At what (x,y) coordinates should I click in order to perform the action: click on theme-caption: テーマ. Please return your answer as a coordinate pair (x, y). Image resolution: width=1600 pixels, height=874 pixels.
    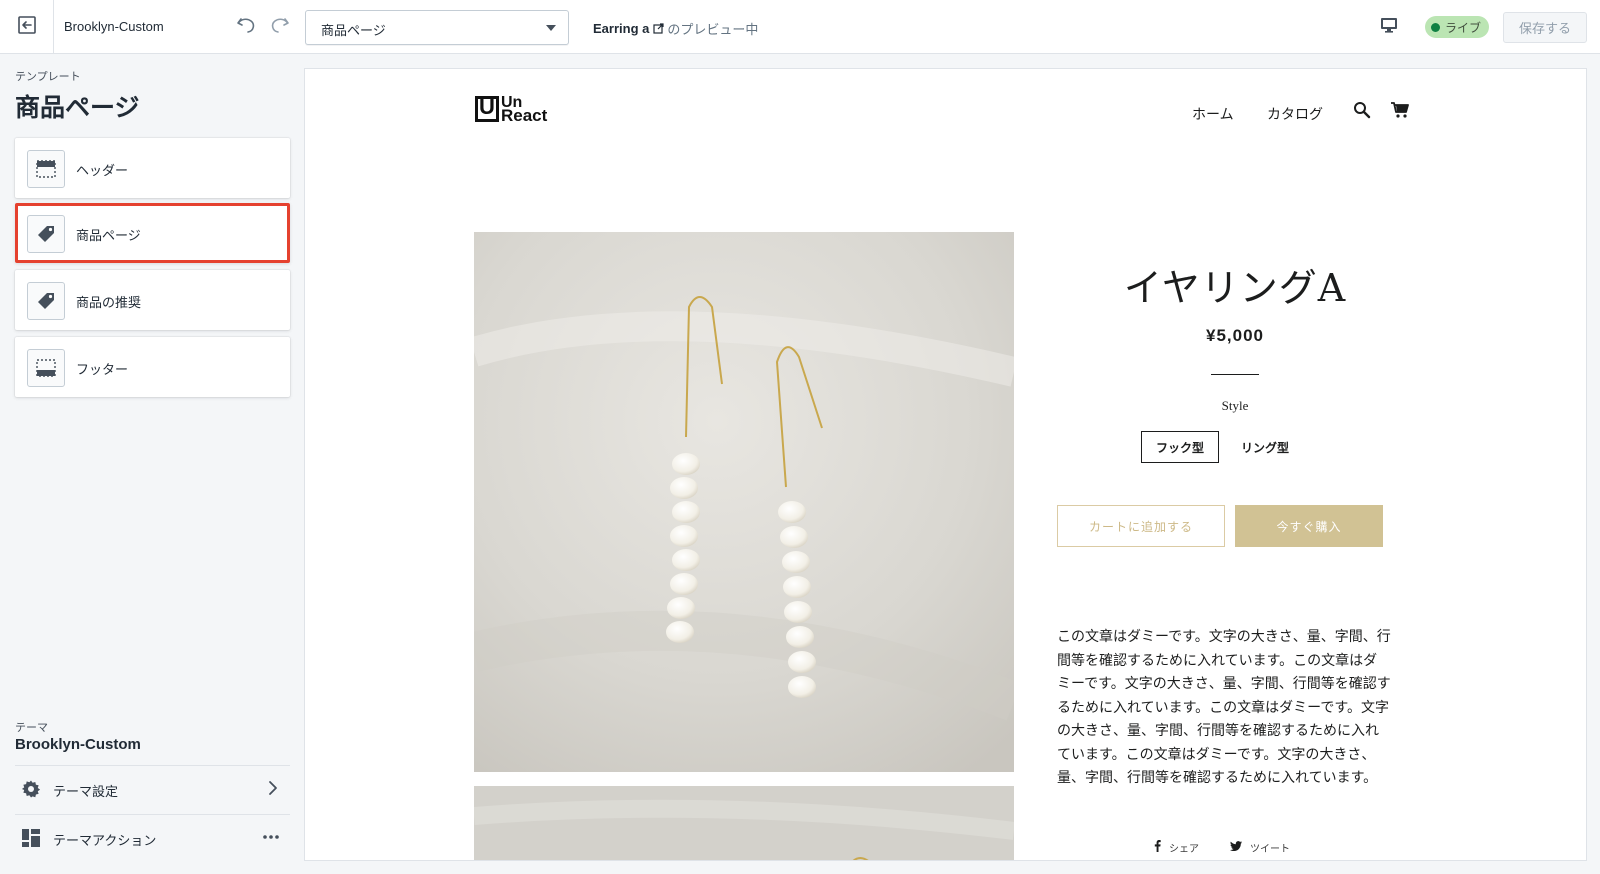
    Looking at the image, I should click on (31, 727).